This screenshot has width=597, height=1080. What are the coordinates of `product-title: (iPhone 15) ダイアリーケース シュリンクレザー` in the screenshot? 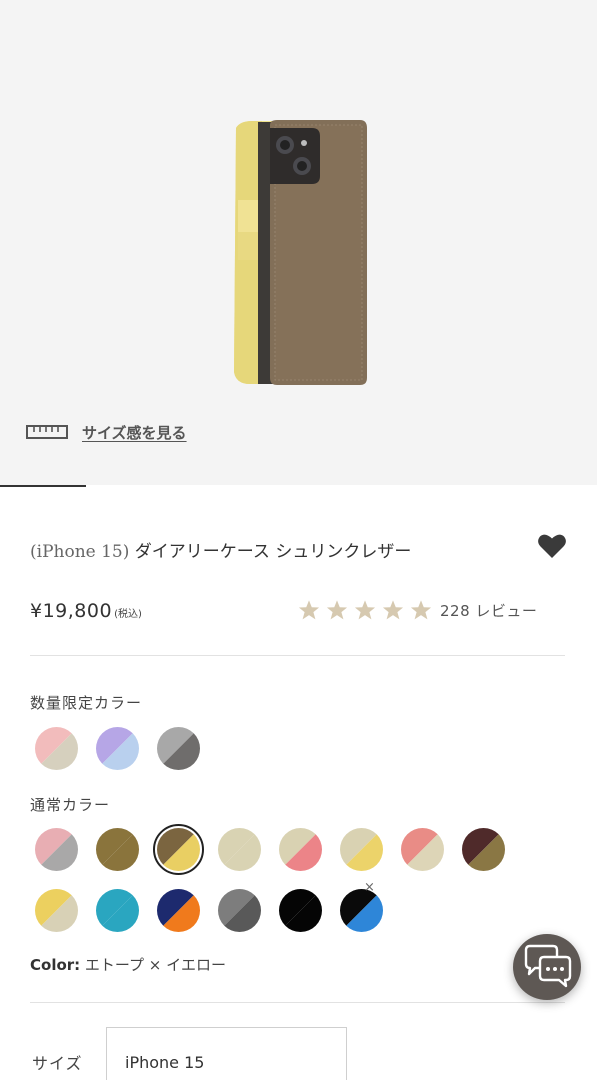 It's located at (220, 549).